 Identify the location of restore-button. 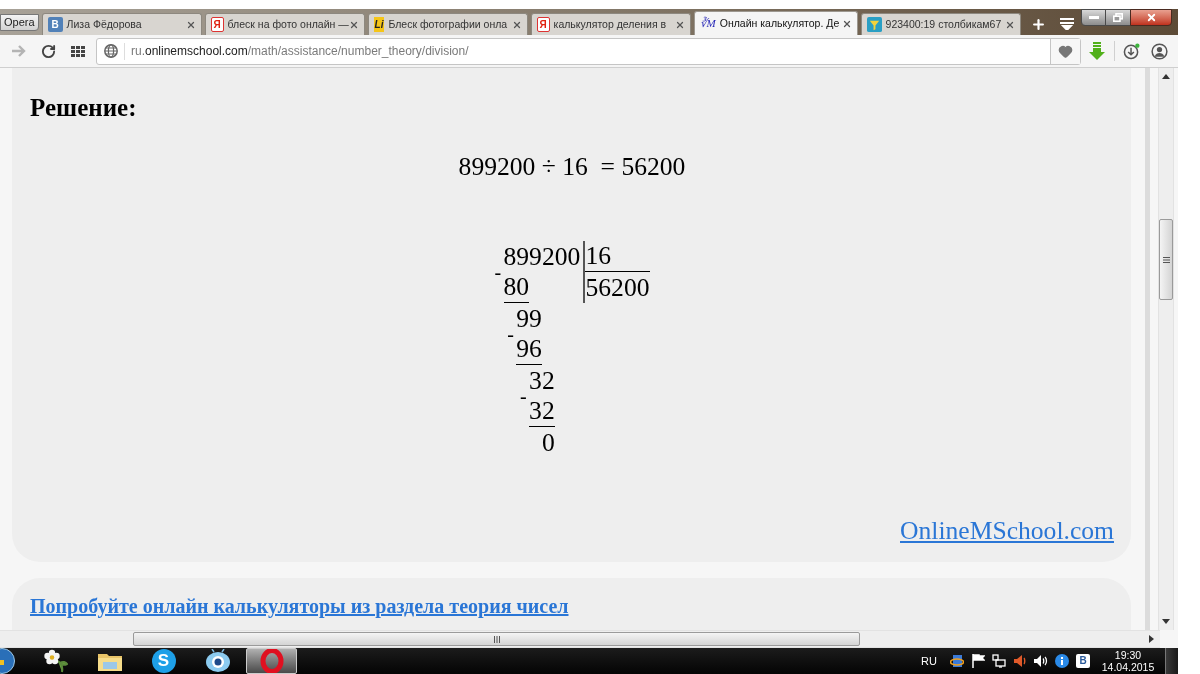
(1118, 17).